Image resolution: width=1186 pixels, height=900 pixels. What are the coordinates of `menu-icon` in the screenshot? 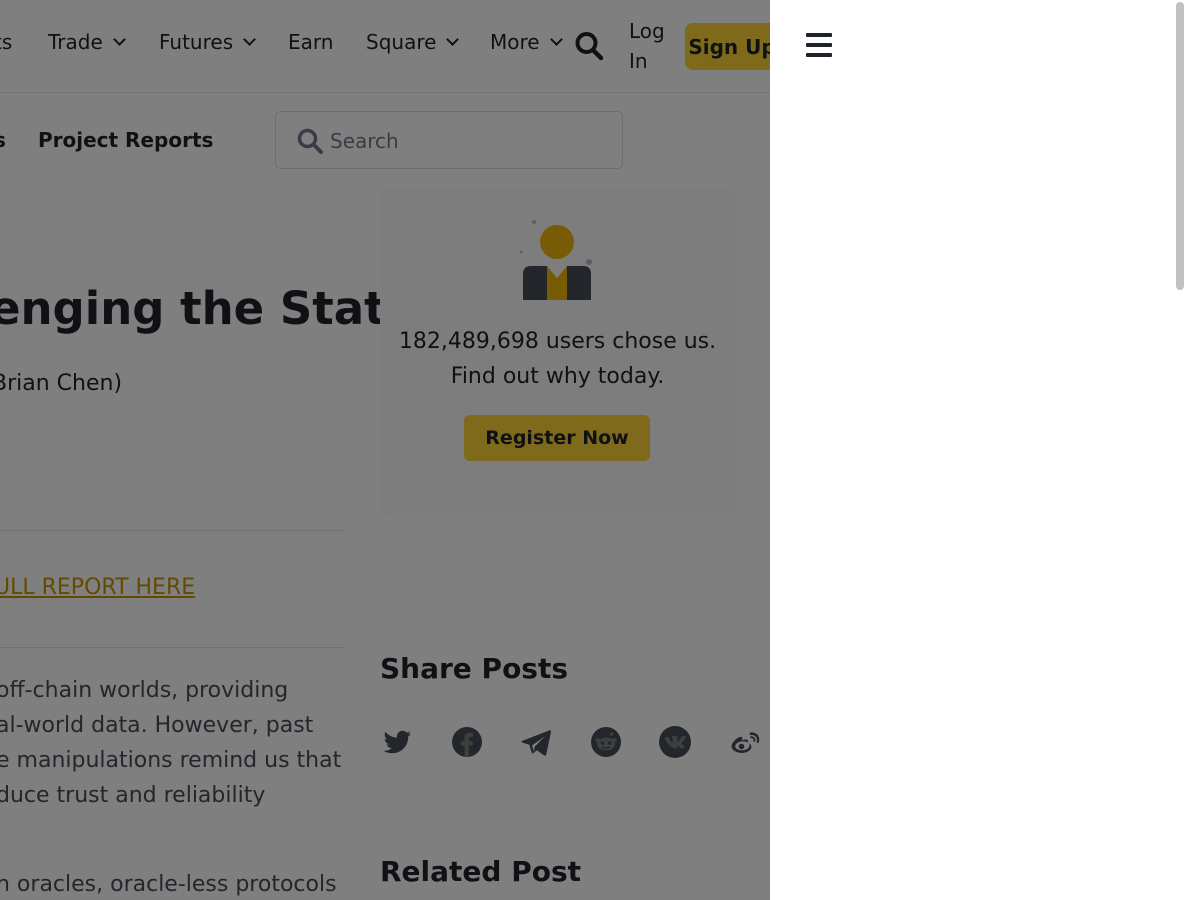 It's located at (819, 46).